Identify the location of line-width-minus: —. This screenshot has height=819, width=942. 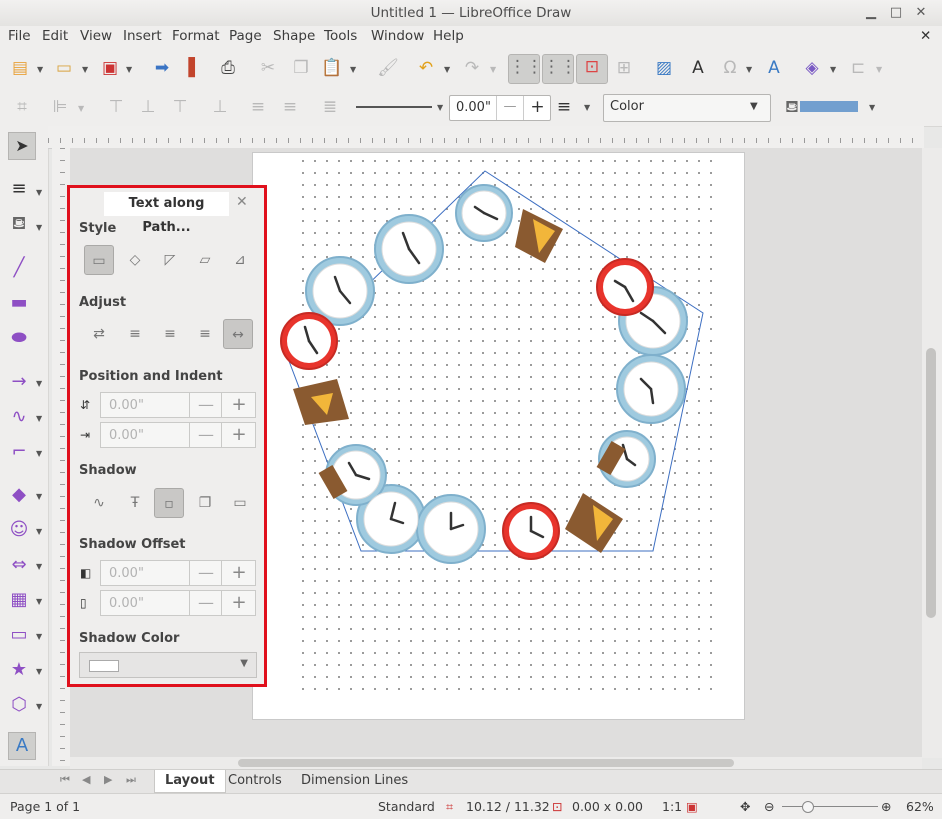
(509, 108).